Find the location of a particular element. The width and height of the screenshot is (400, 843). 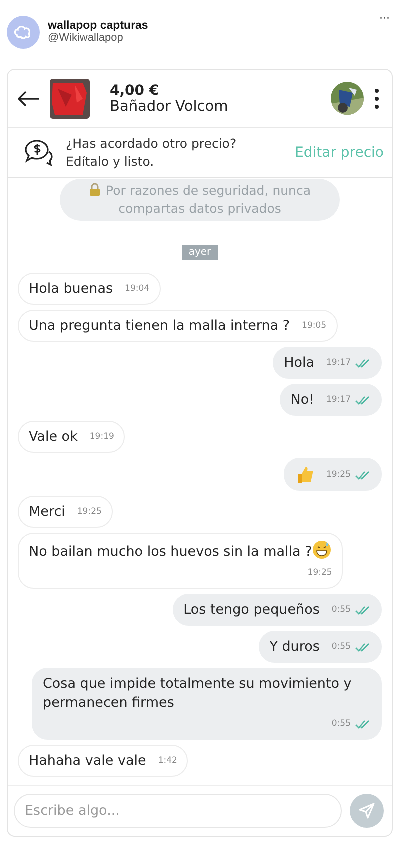

price-question: ¿Has acordado otro precio? is located at coordinates (152, 143).